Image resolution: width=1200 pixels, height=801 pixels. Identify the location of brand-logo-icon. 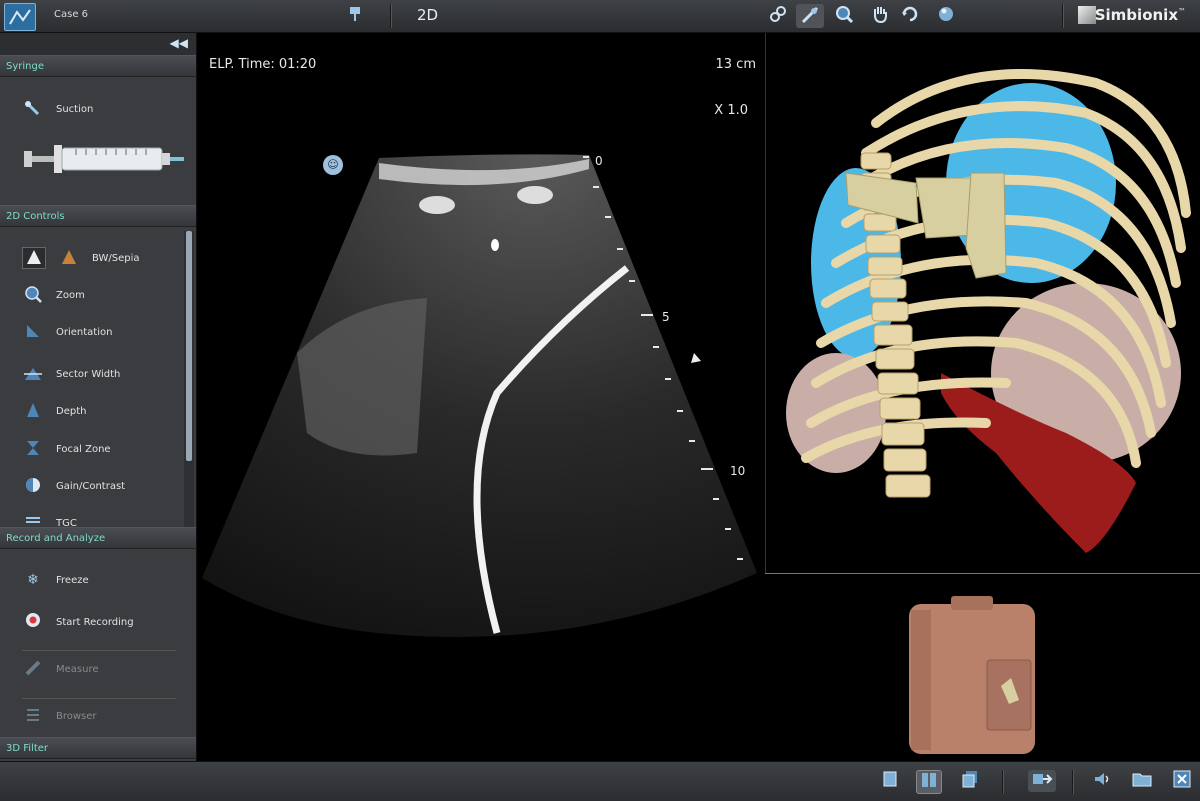
(1087, 15).